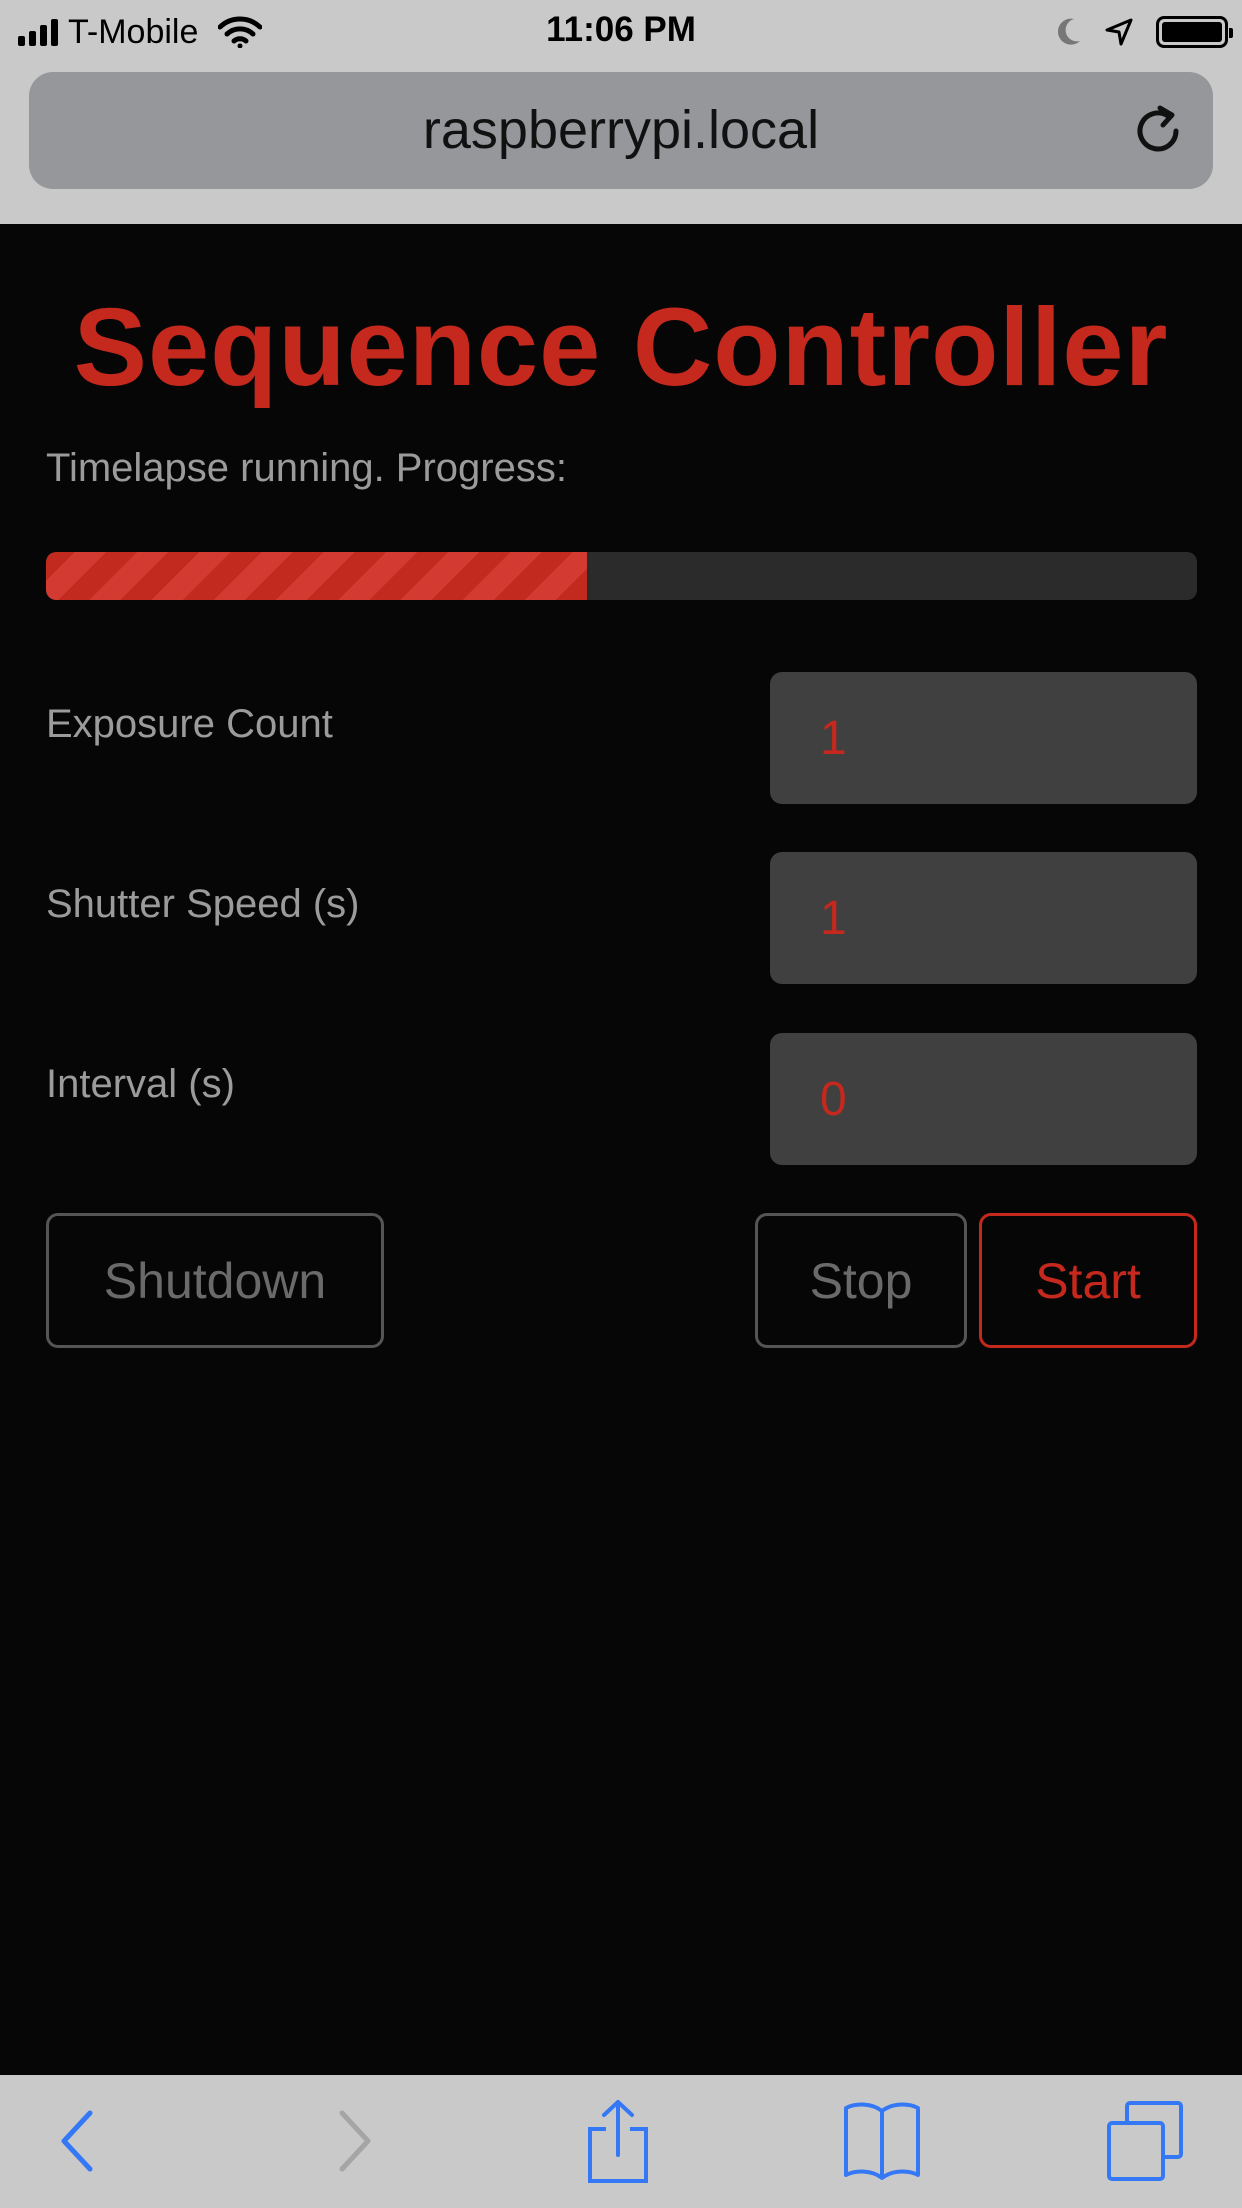 The width and height of the screenshot is (1242, 2208). What do you see at coordinates (306, 468) in the screenshot?
I see `status-text: Timelapse running. Progress:` at bounding box center [306, 468].